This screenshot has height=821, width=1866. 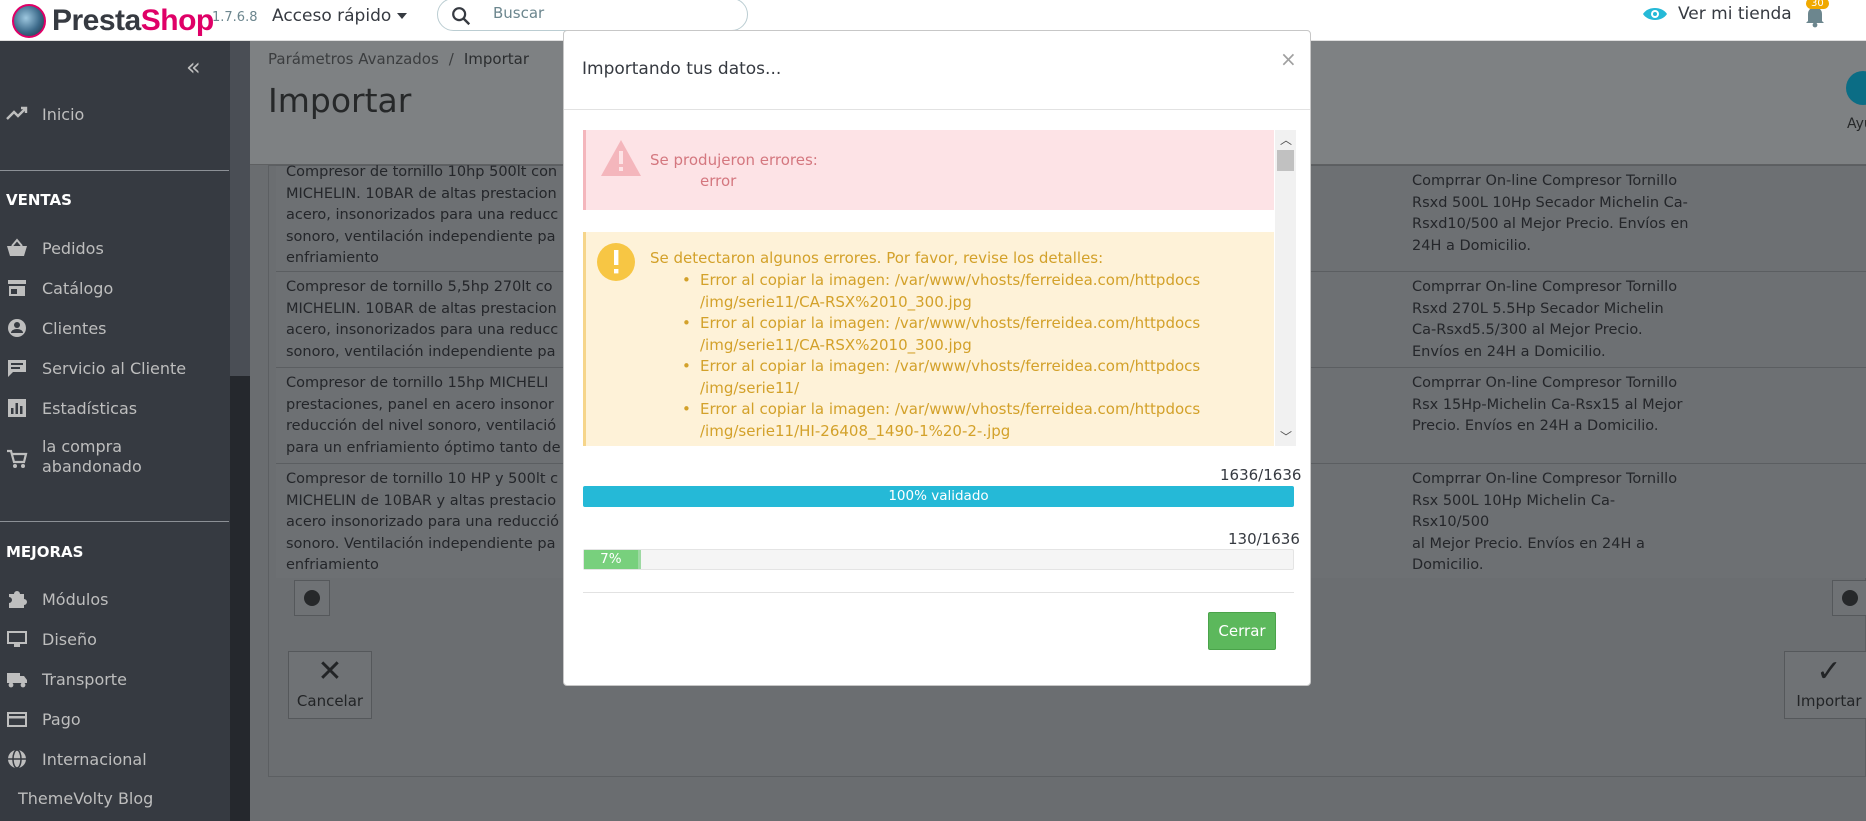 I want to click on modal-footer-divider, so click(x=938, y=592).